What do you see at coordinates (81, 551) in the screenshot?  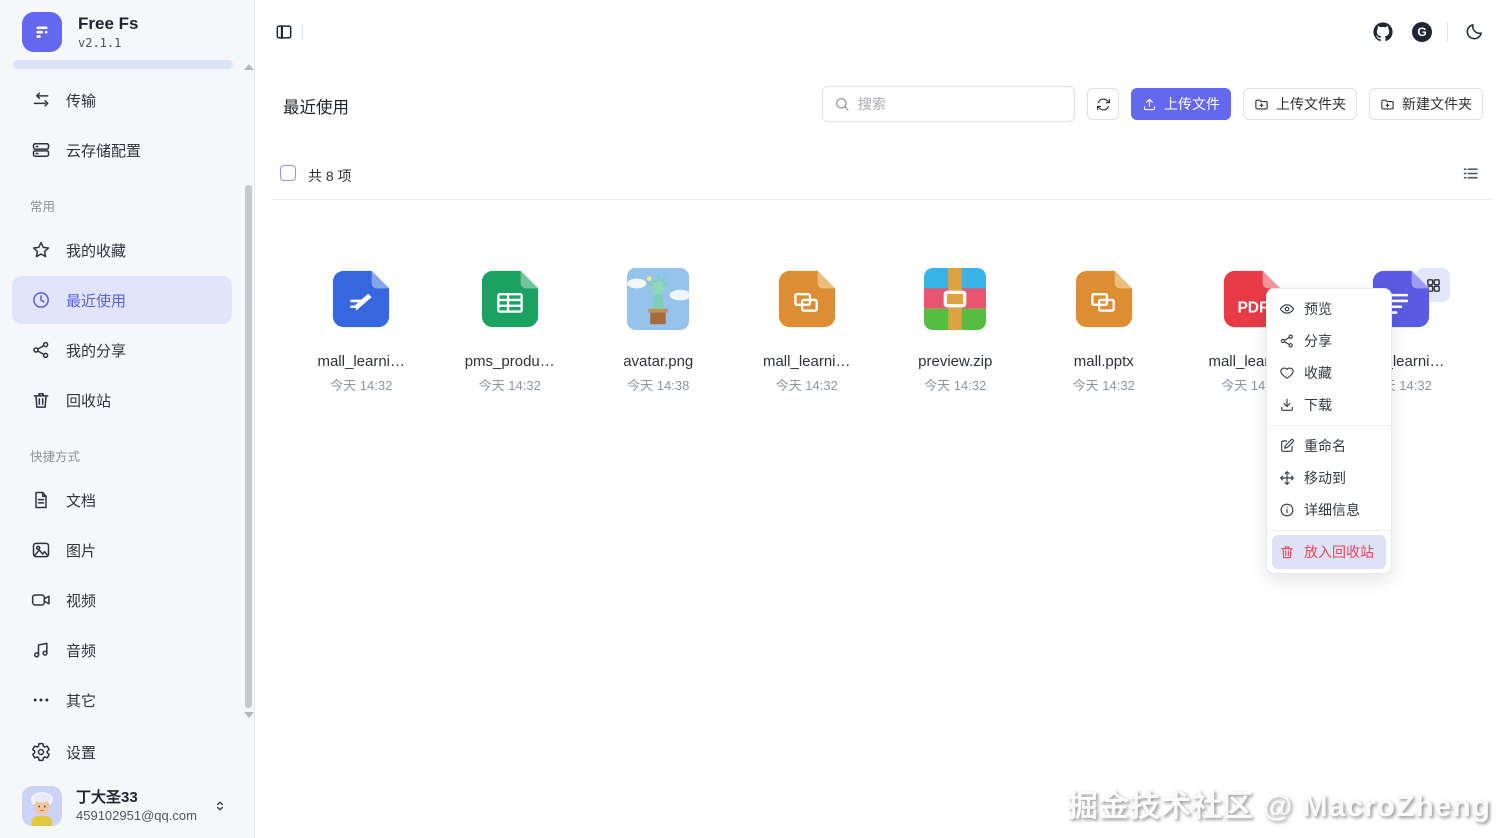 I see `sidebar-item-label: 图片` at bounding box center [81, 551].